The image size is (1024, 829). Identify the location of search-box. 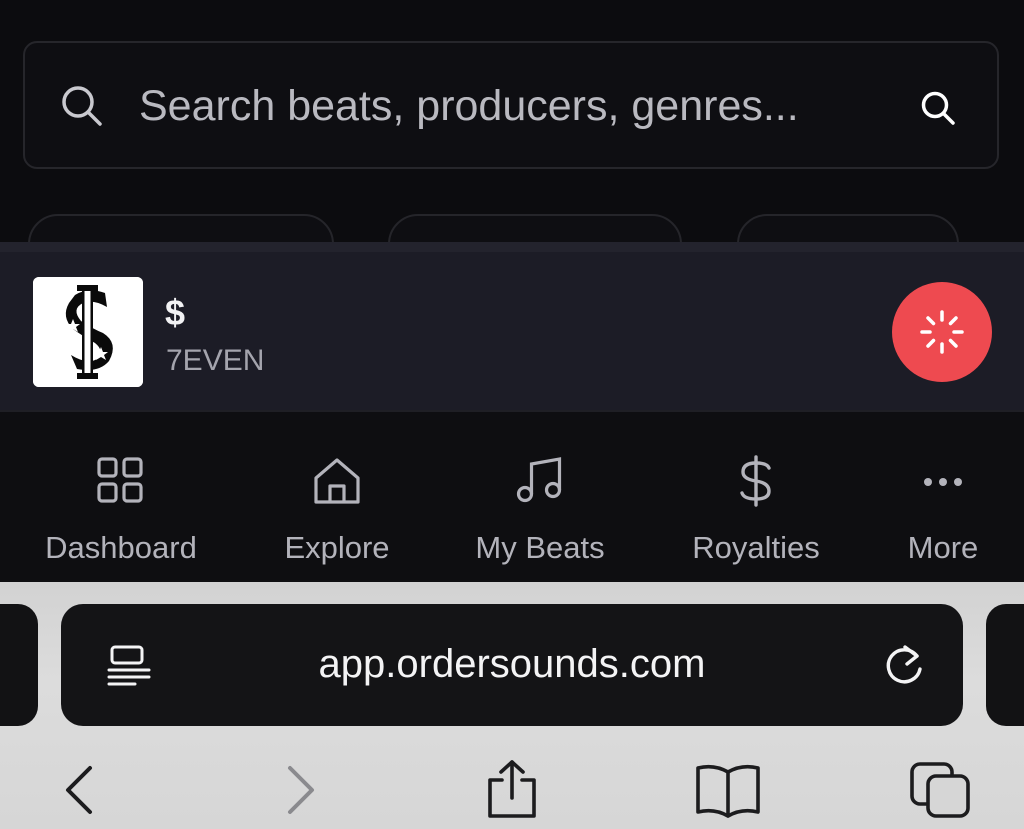
(511, 105).